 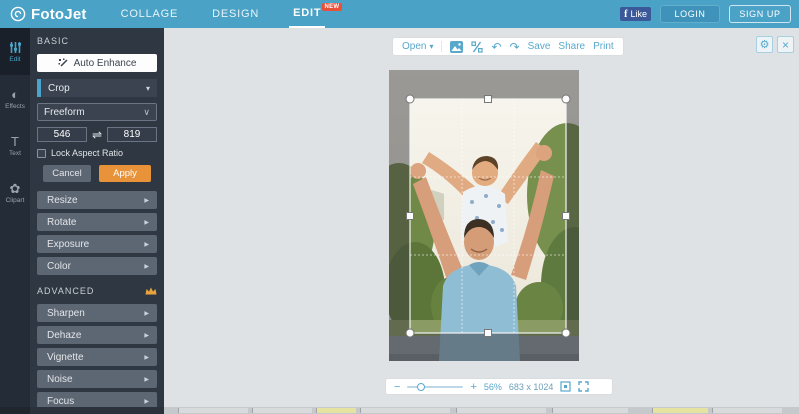 I want to click on nav-edit: EDIT NEW, so click(x=316, y=14).